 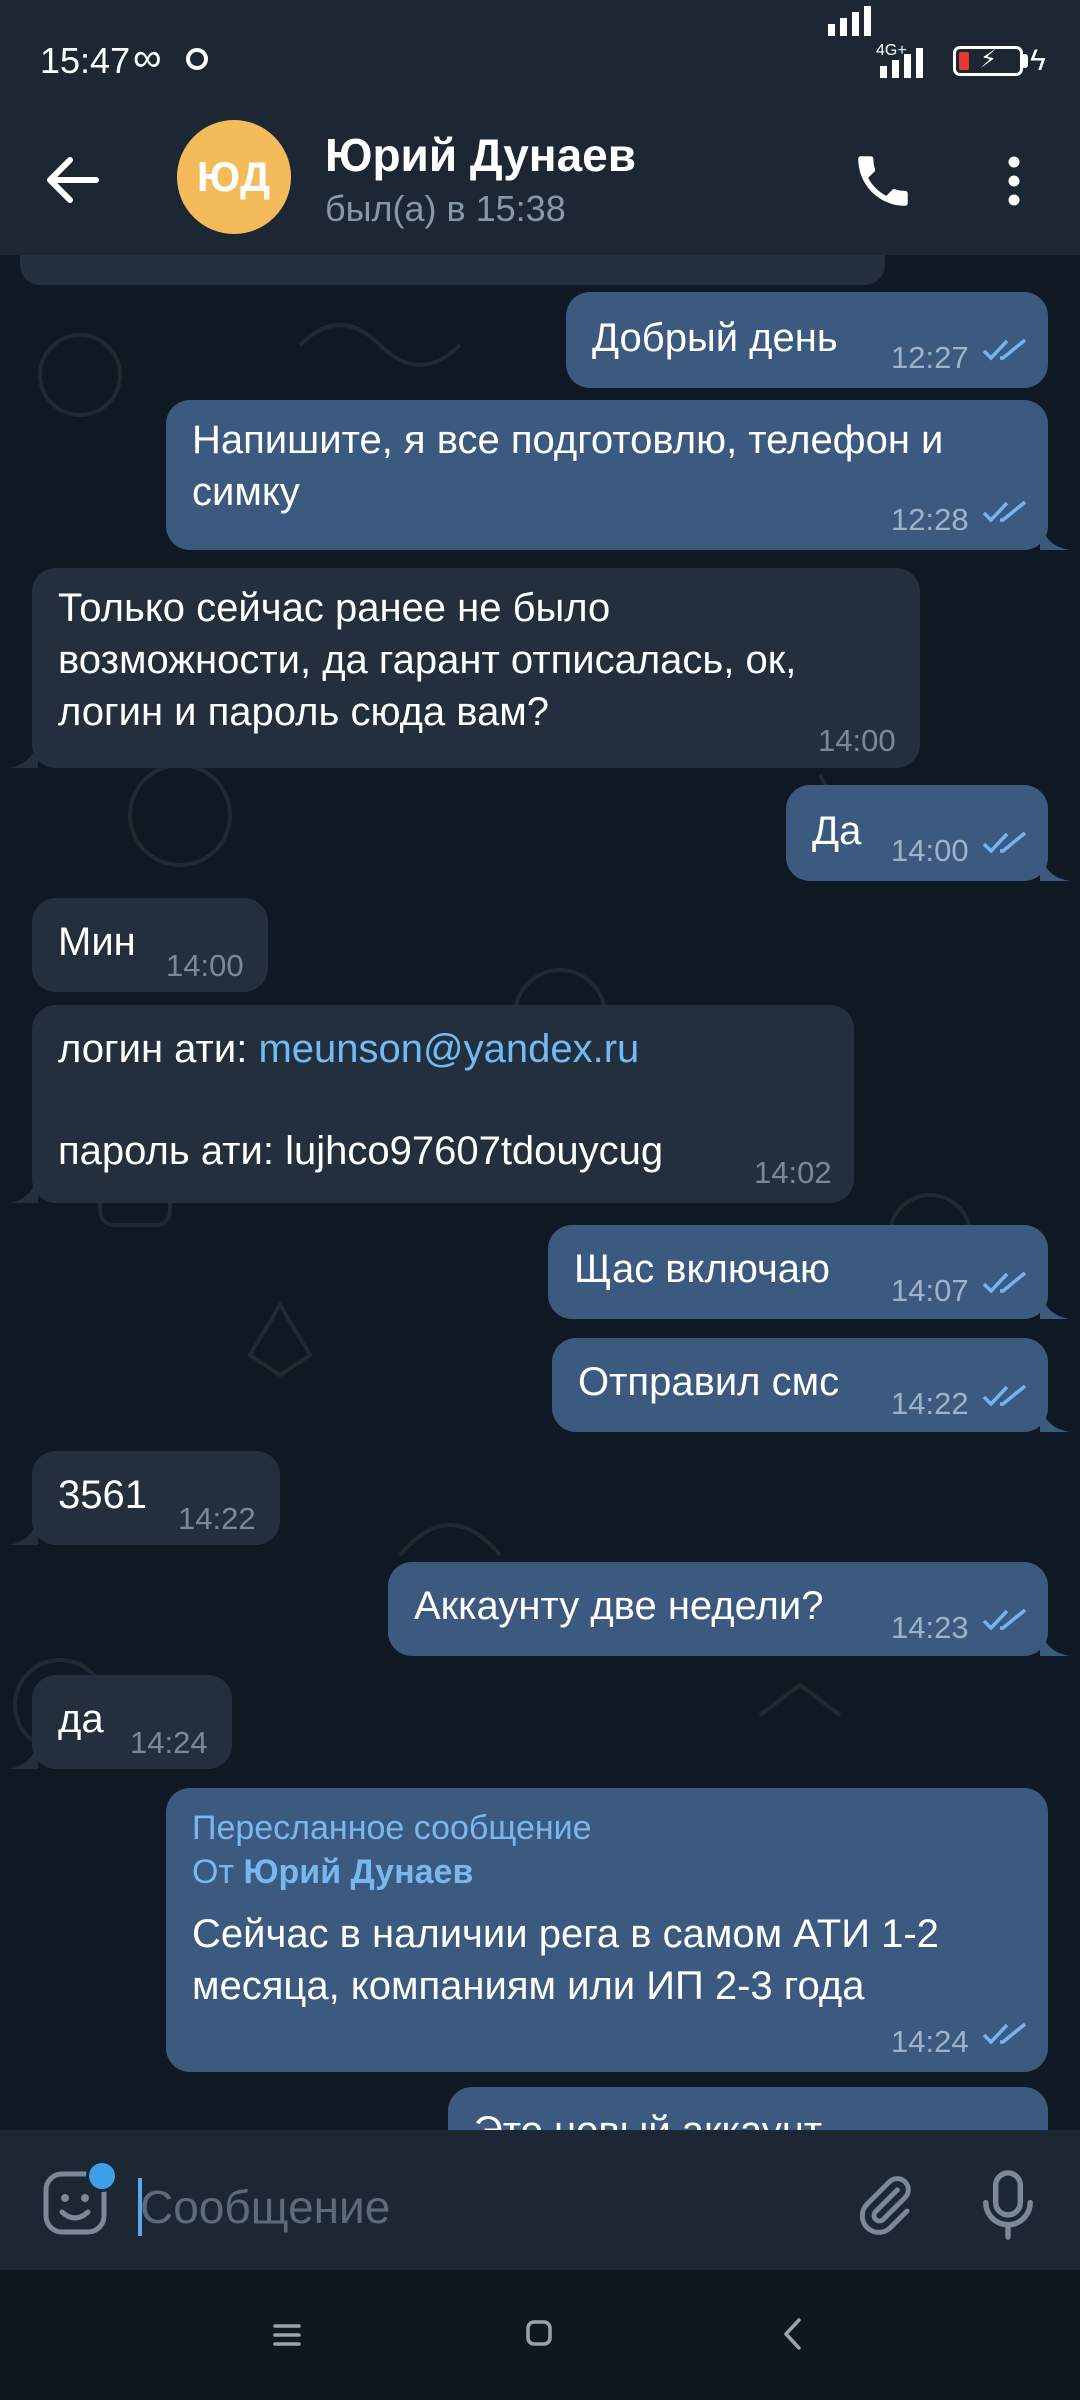 What do you see at coordinates (97, 942) in the screenshot?
I see `message-text: Мин` at bounding box center [97, 942].